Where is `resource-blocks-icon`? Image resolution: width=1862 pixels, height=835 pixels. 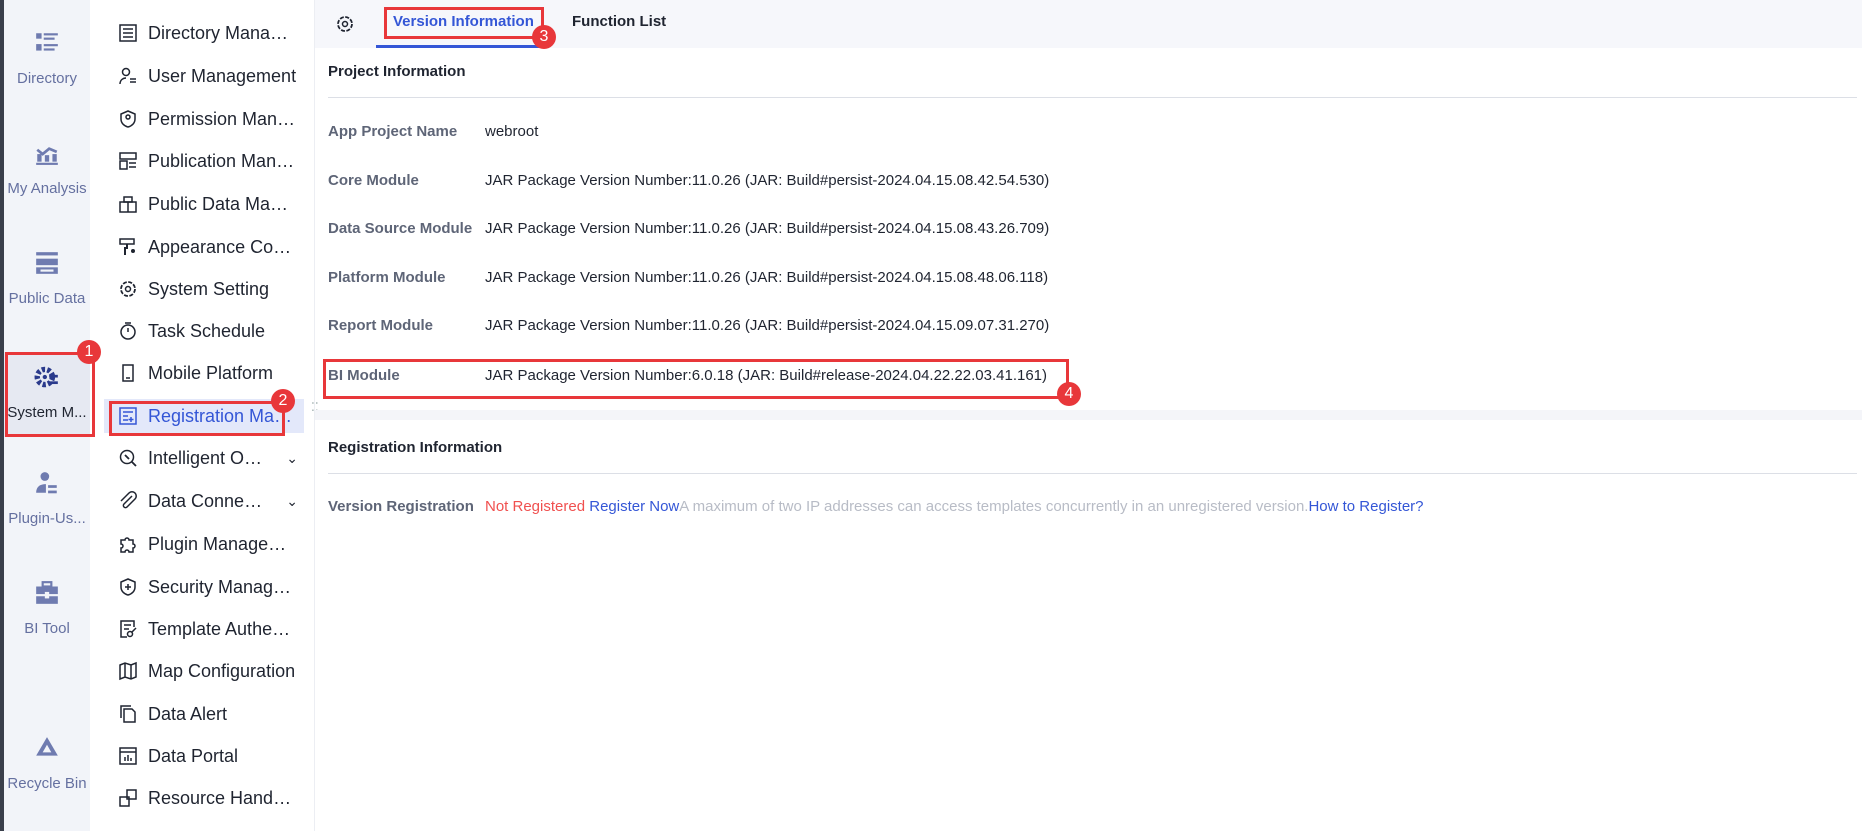 resource-blocks-icon is located at coordinates (128, 798).